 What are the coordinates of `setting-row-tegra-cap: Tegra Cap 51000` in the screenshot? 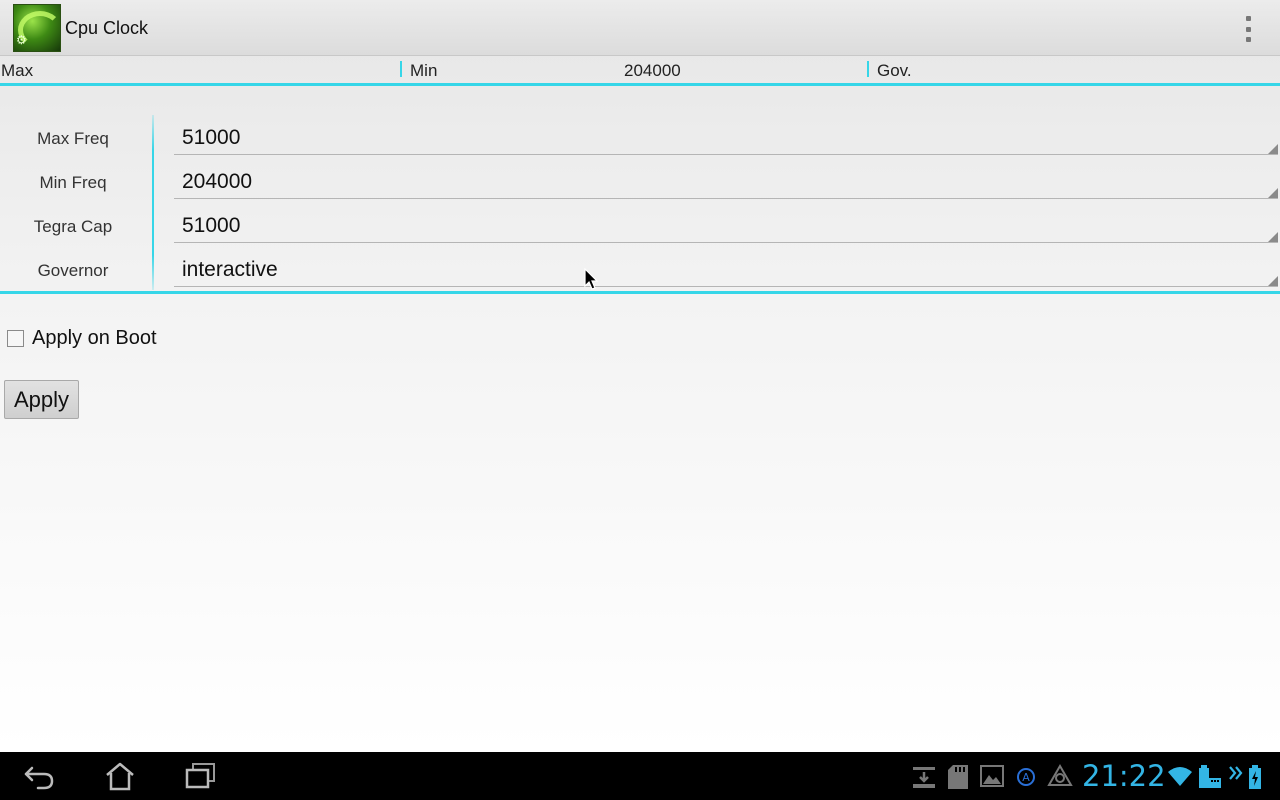 It's located at (640, 227).